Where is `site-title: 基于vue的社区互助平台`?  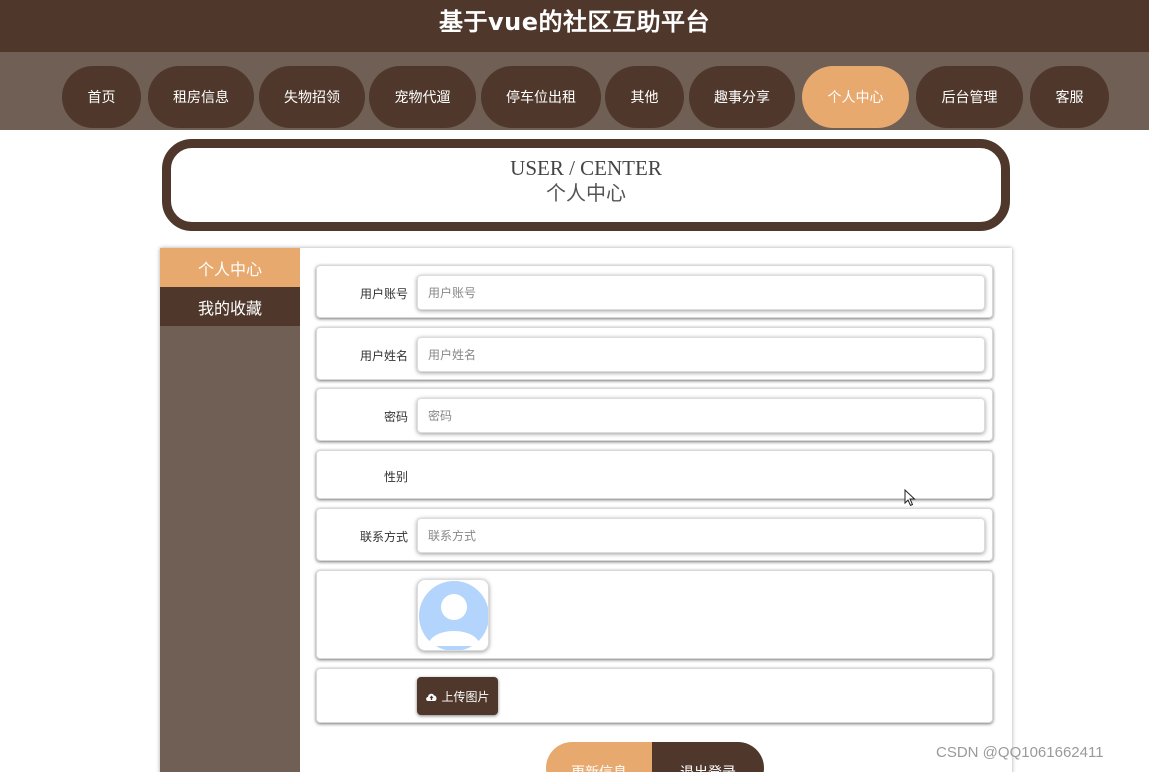 site-title: 基于vue的社区互助平台 is located at coordinates (574, 22).